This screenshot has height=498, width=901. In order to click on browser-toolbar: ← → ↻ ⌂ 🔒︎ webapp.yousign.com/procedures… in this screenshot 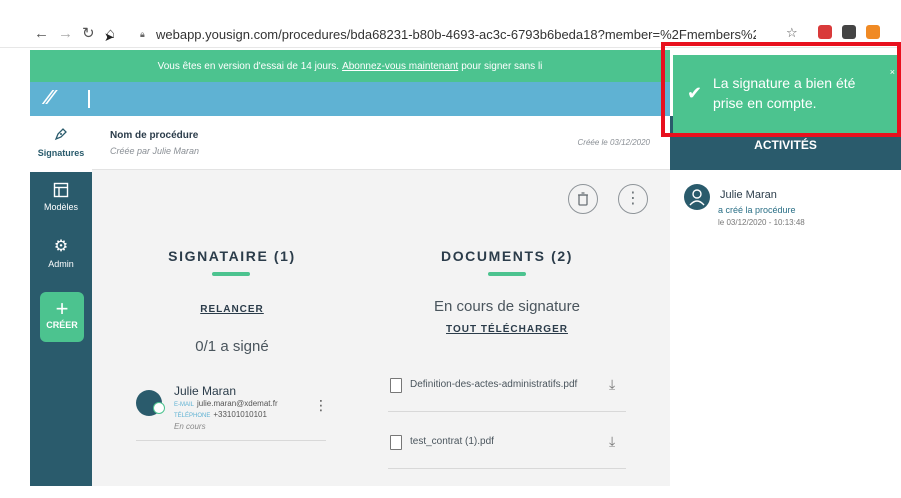, I will do `click(450, 24)`.